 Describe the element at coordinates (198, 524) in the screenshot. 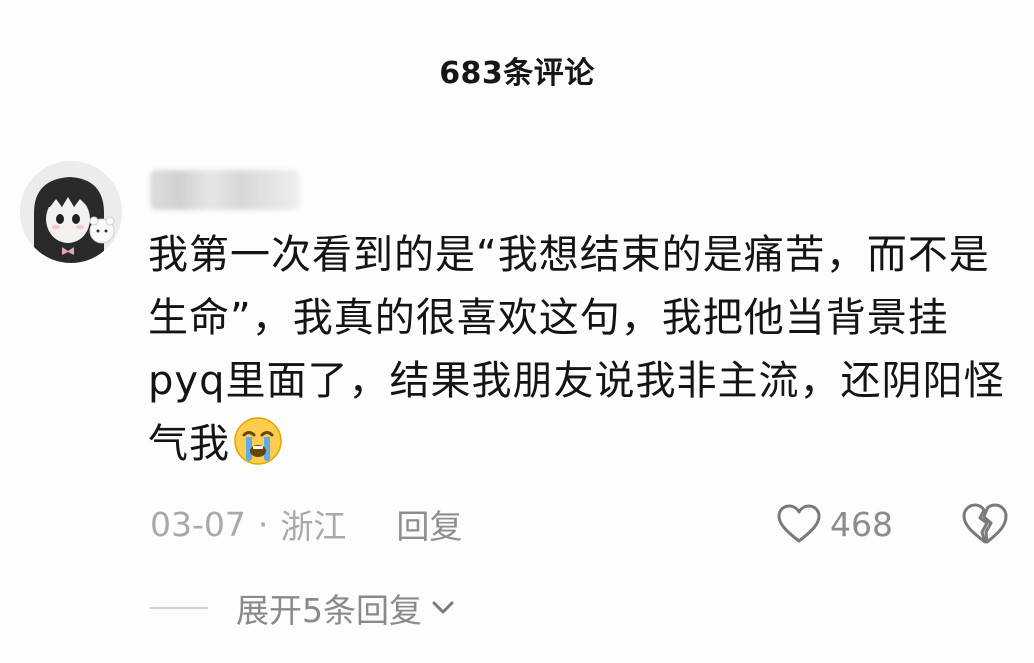

I see `comment-date: 03-07` at that location.